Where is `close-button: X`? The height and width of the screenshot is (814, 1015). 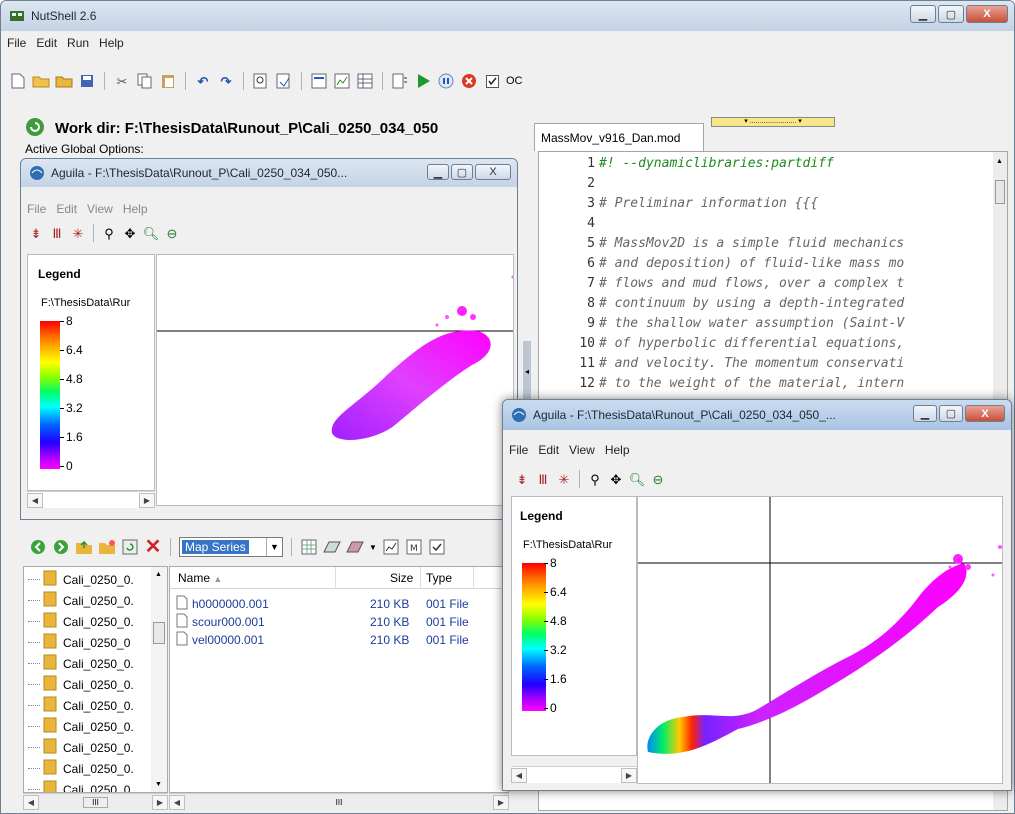
close-button: X is located at coordinates (987, 14).